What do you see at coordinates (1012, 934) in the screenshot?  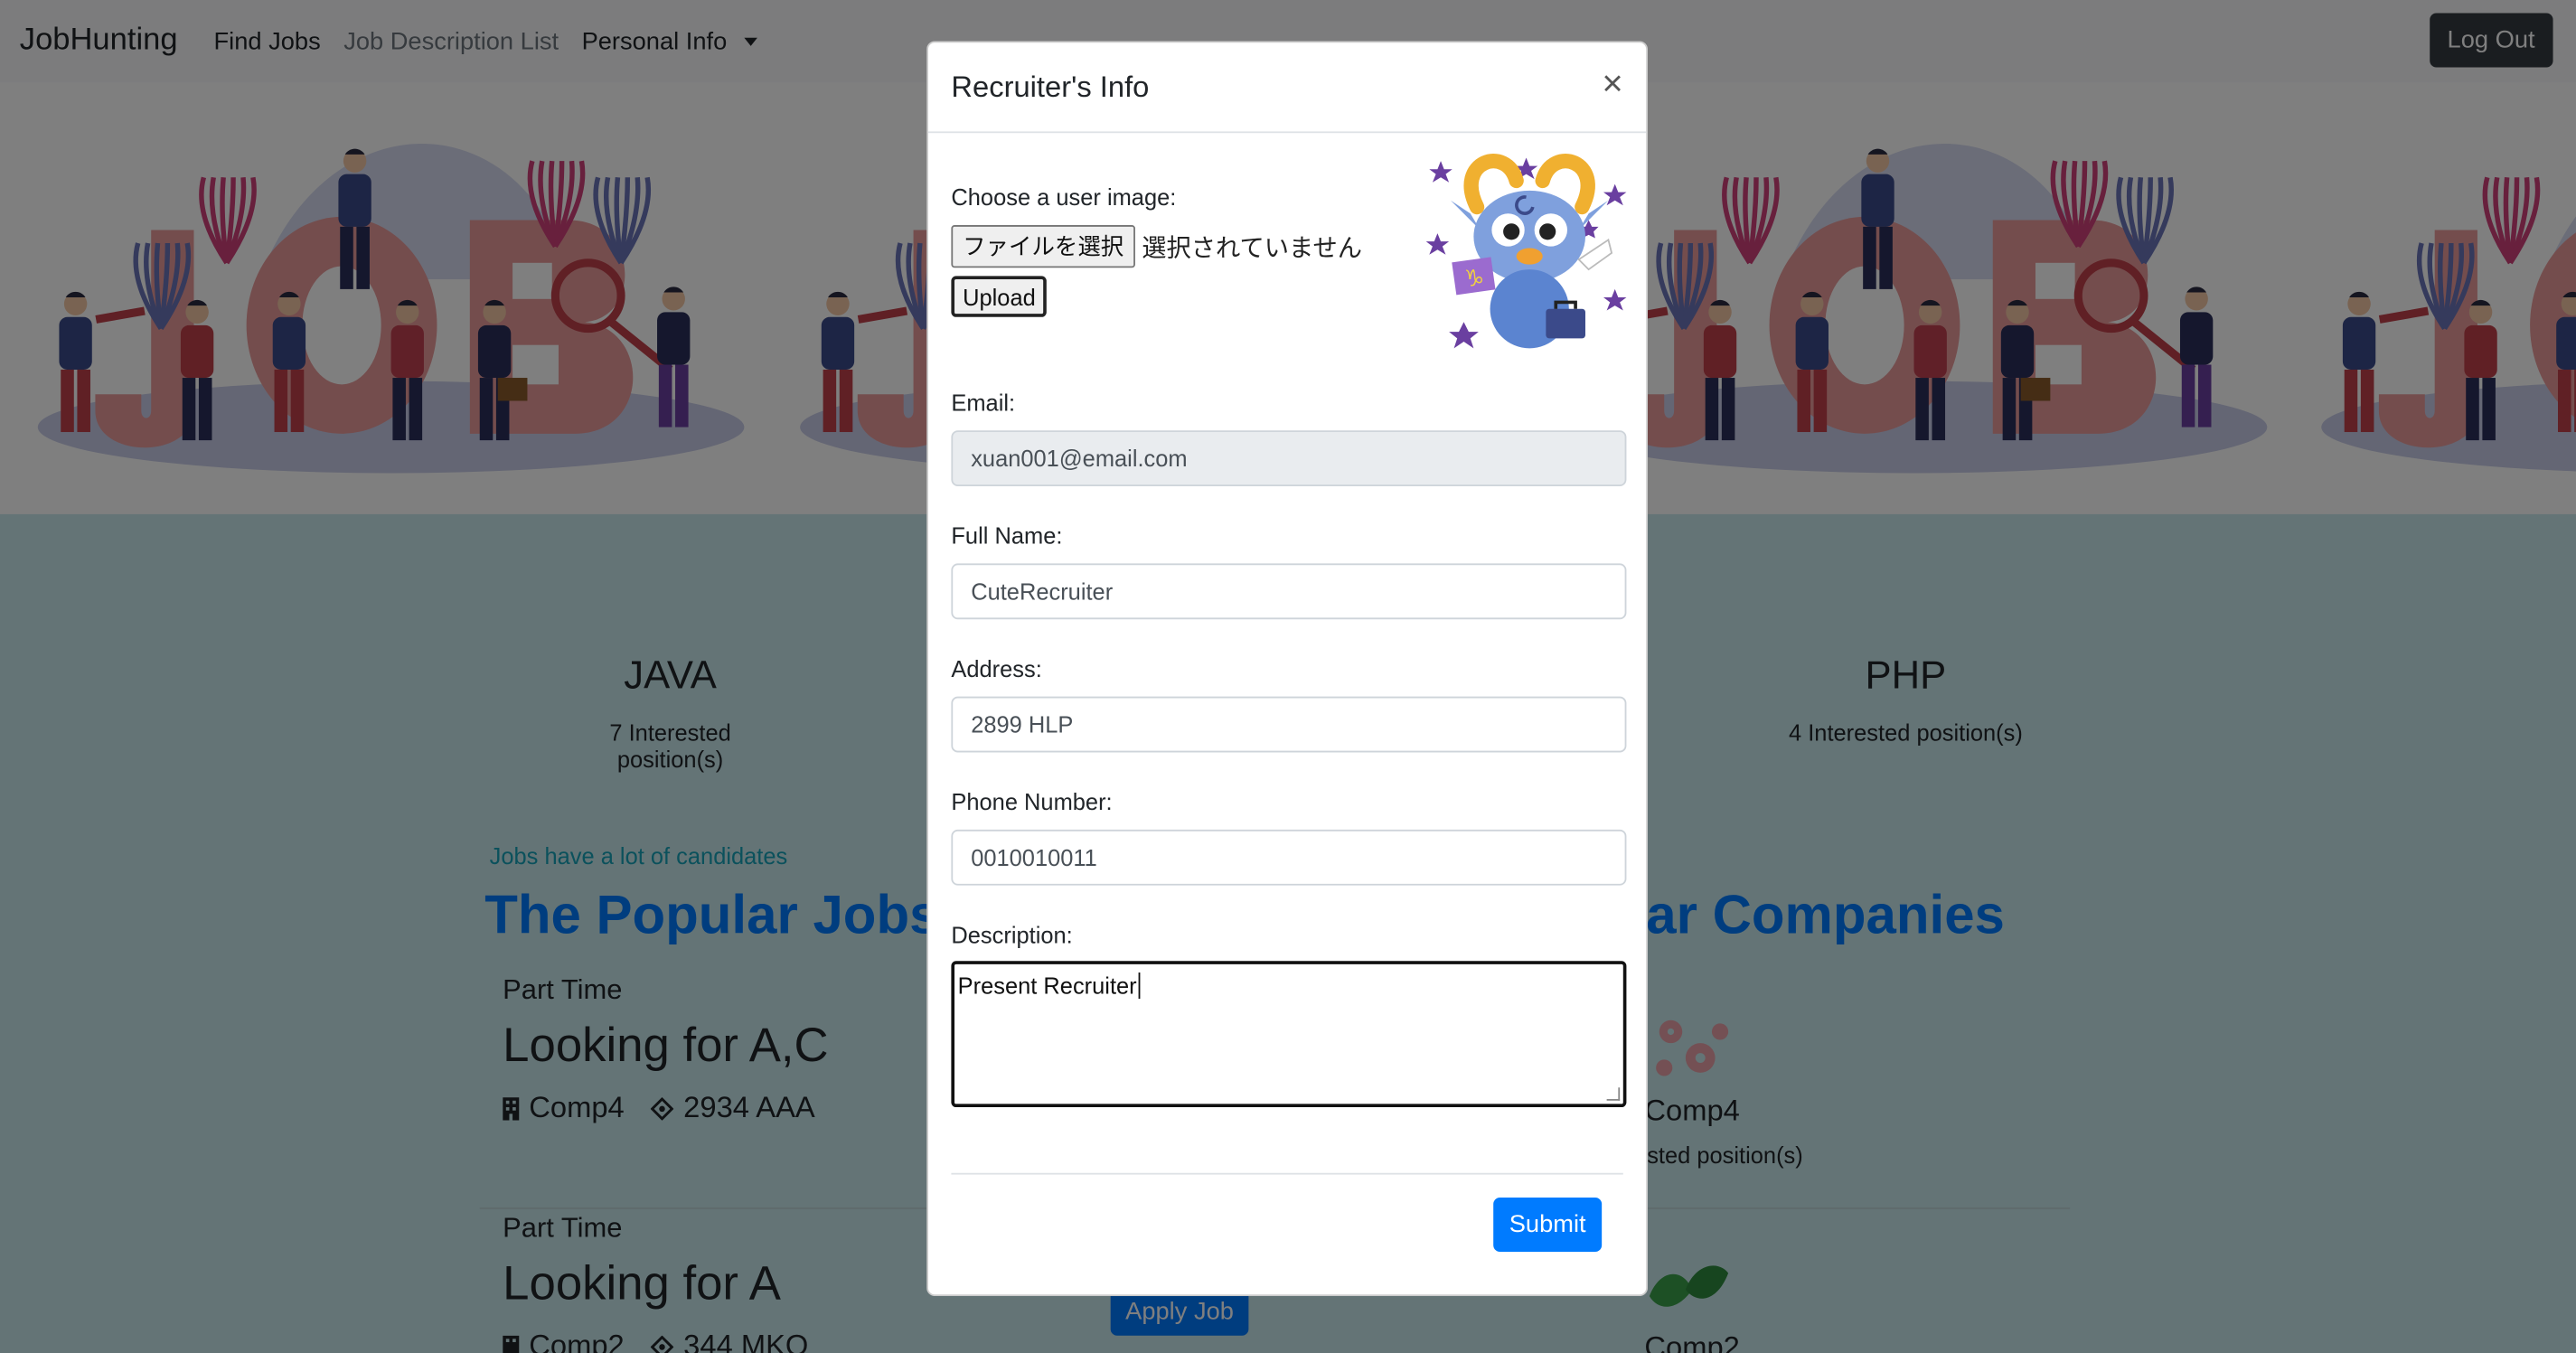 I see `description-label: Description:` at bounding box center [1012, 934].